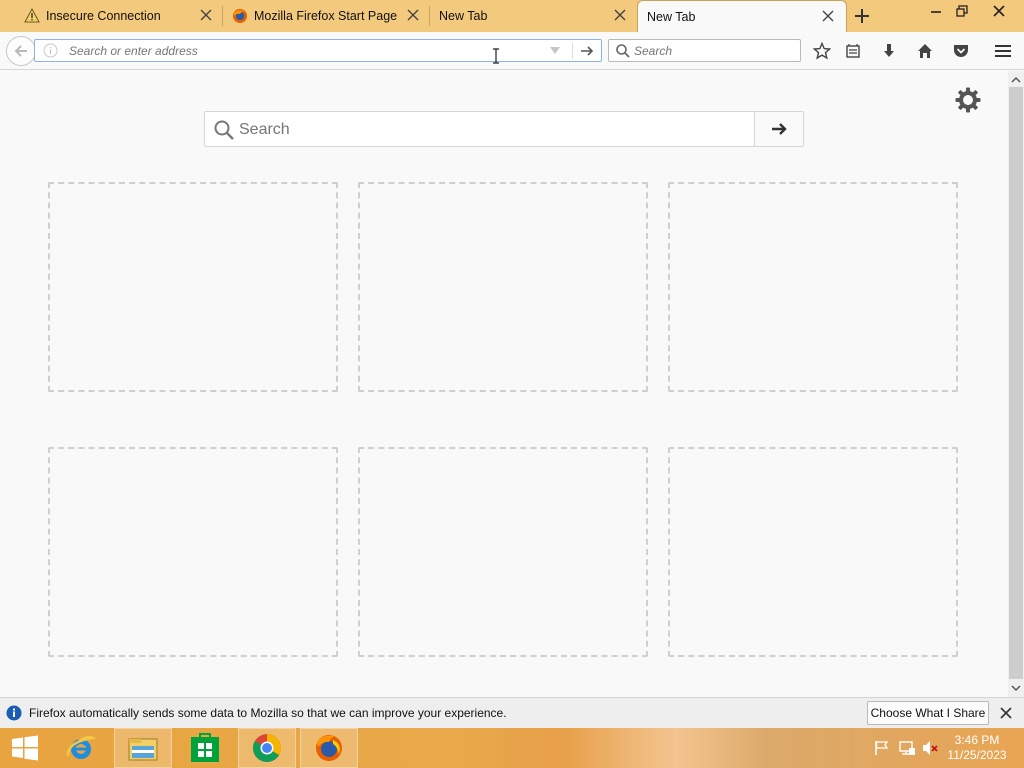 The width and height of the screenshot is (1024, 768). I want to click on hamburger-menu-icon, so click(1003, 51).